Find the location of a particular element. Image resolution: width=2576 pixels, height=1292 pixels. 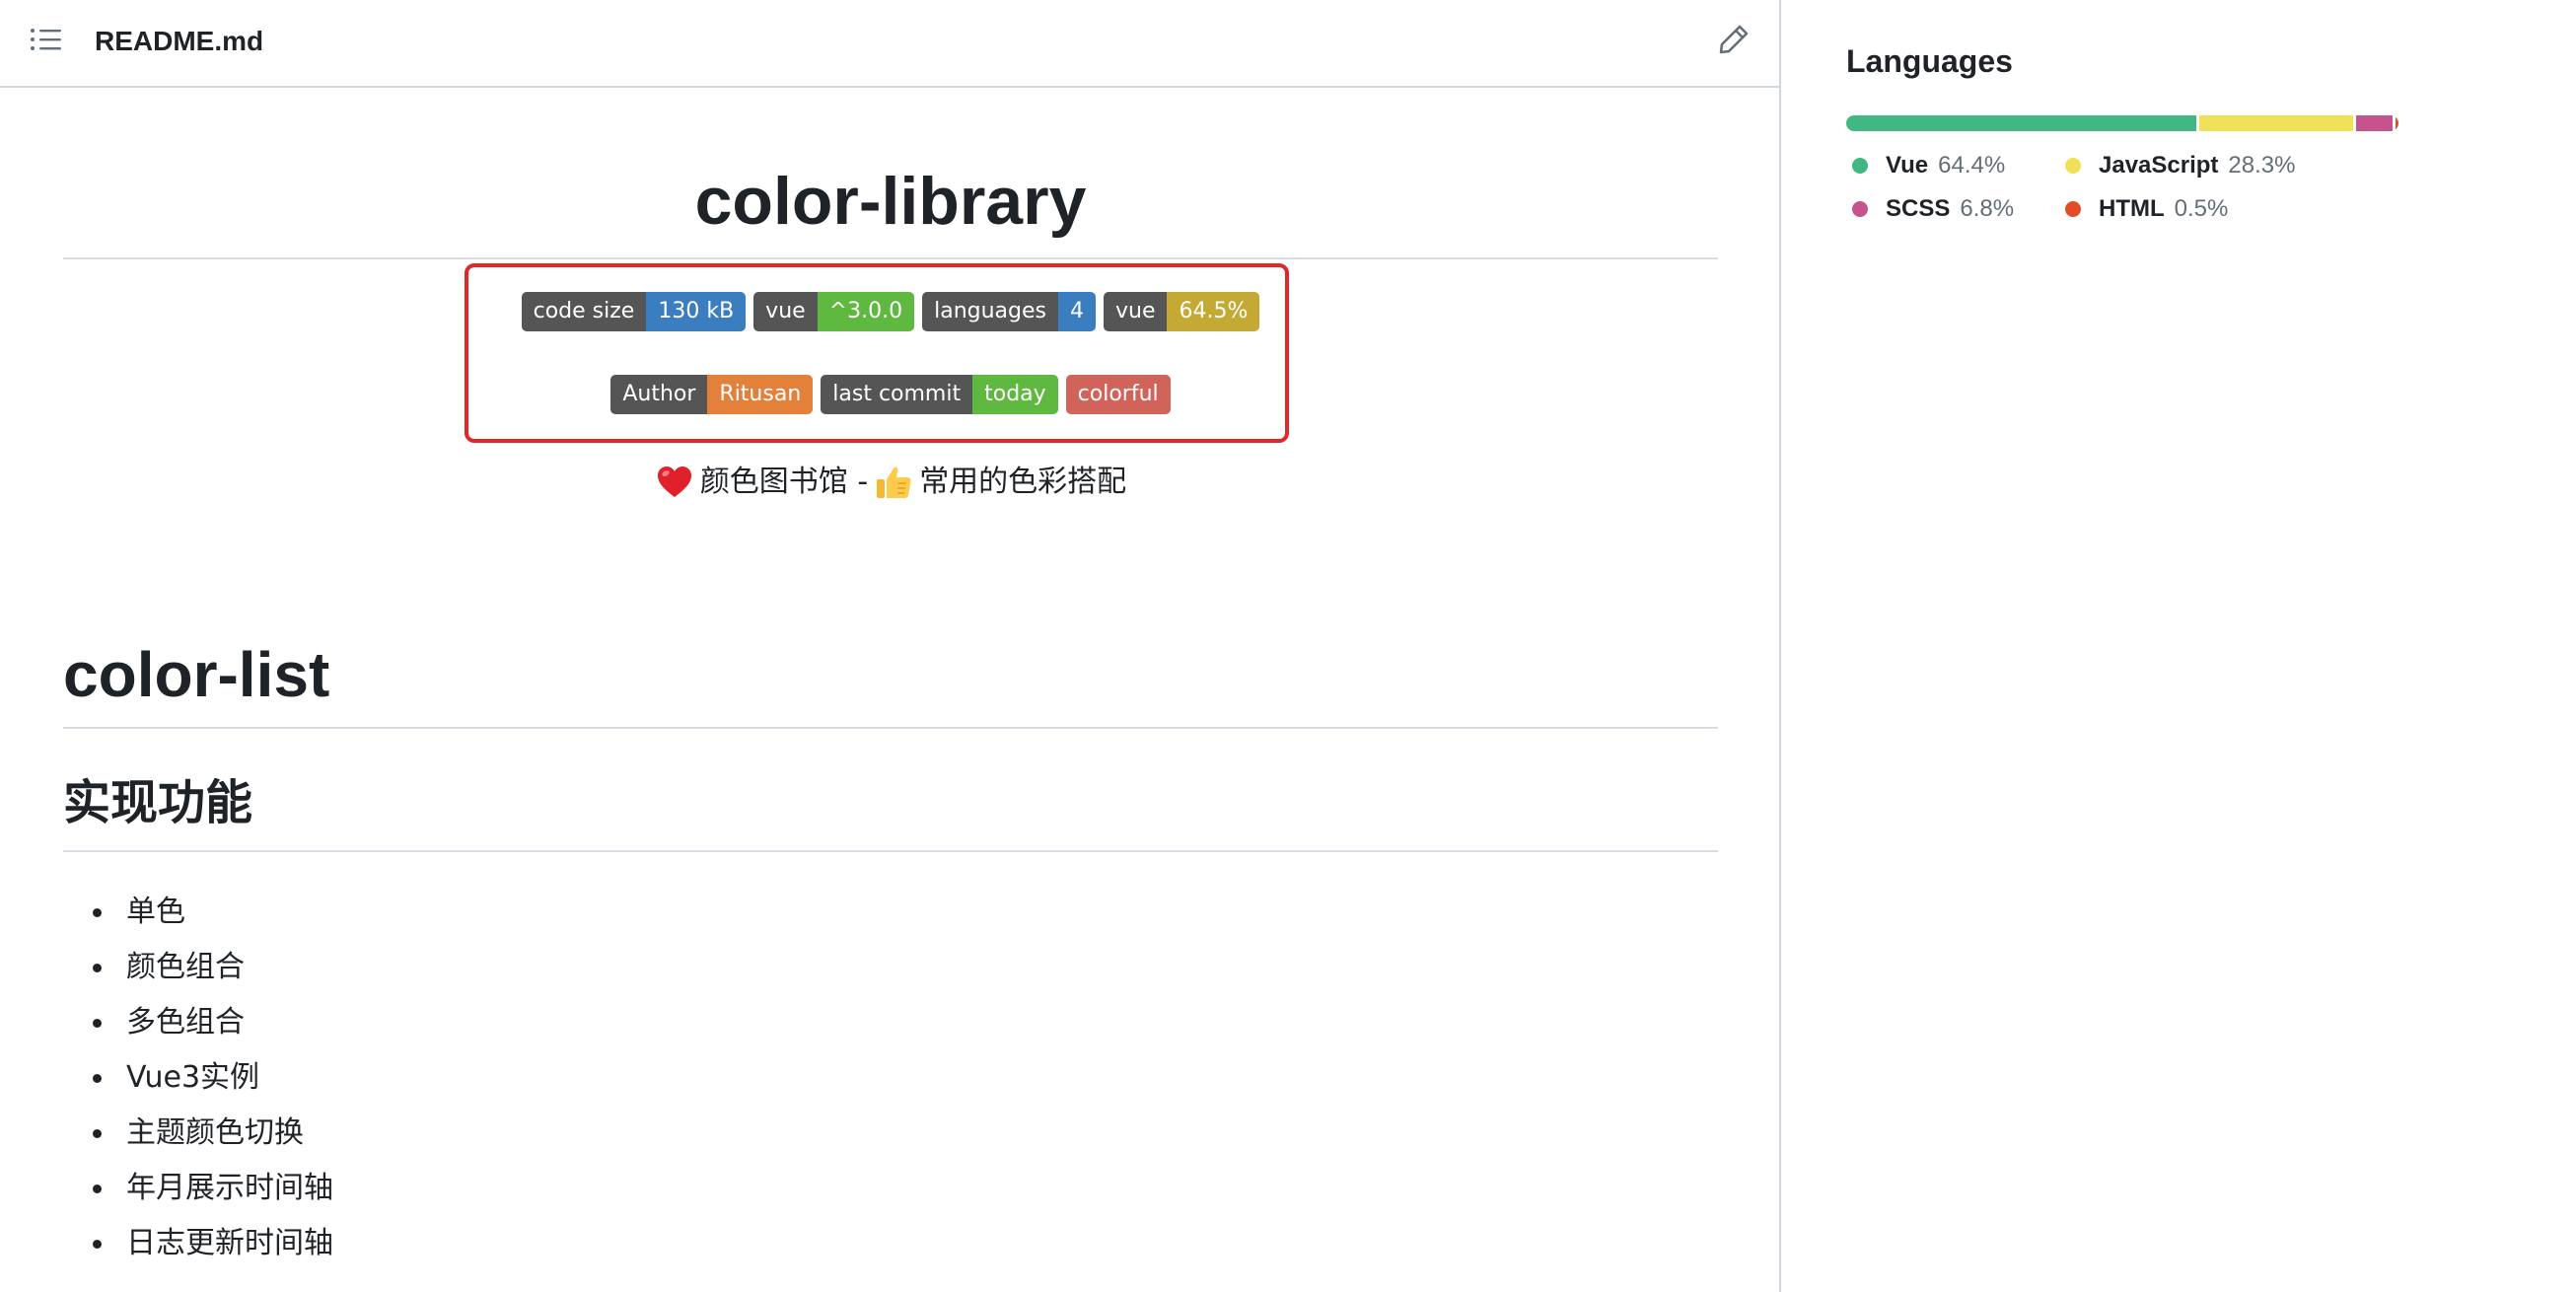

pencil-icon is located at coordinates (1734, 39).